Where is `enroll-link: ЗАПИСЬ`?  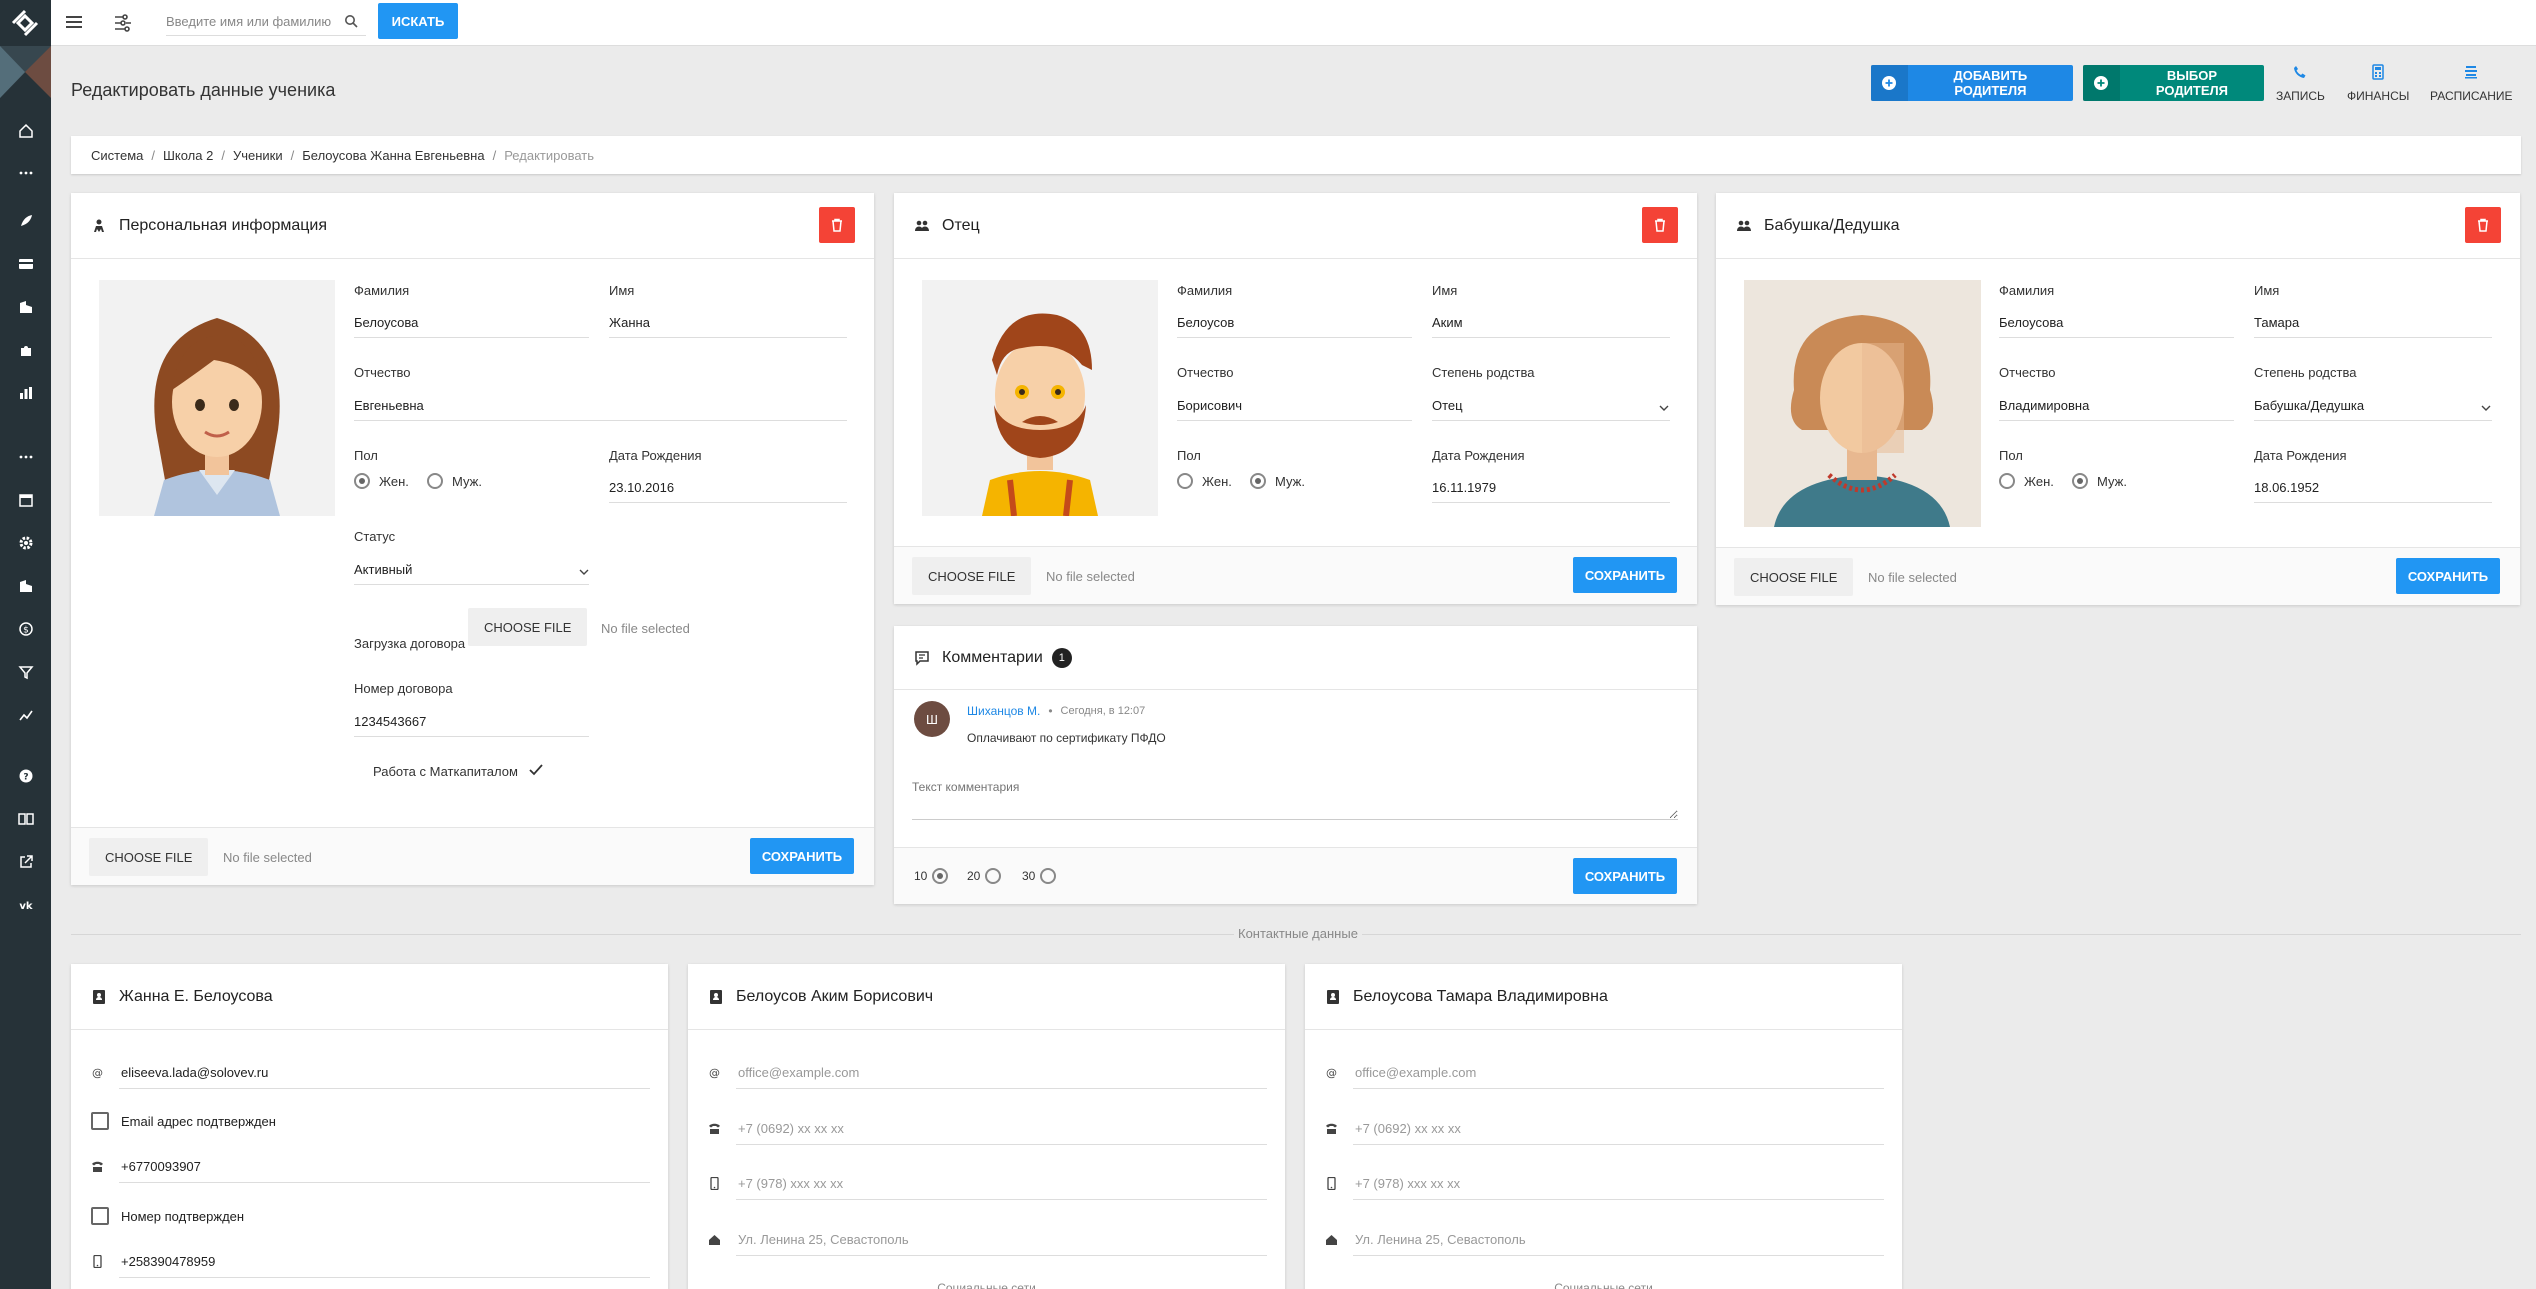 enroll-link: ЗАПИСЬ is located at coordinates (2300, 83).